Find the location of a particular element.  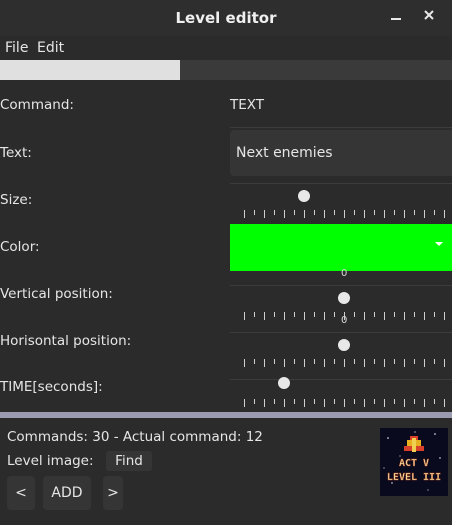

color-picker is located at coordinates (341, 247).